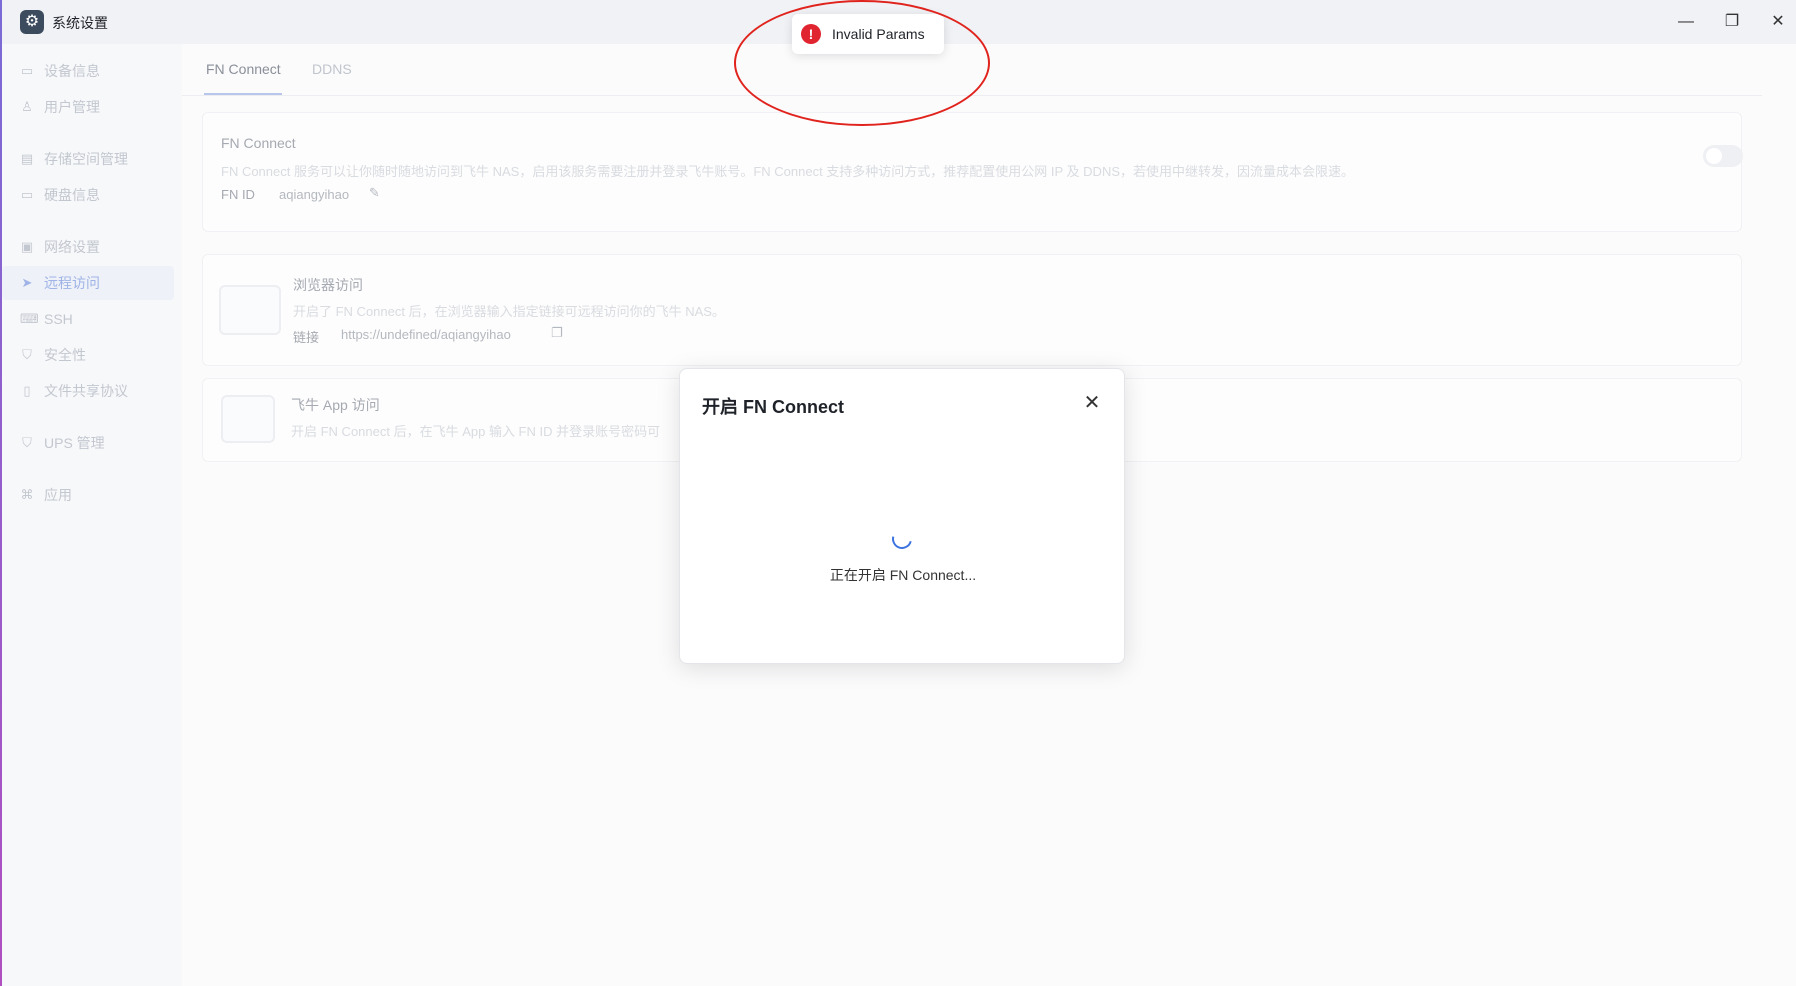  I want to click on storage-icon: ▤, so click(27, 158).